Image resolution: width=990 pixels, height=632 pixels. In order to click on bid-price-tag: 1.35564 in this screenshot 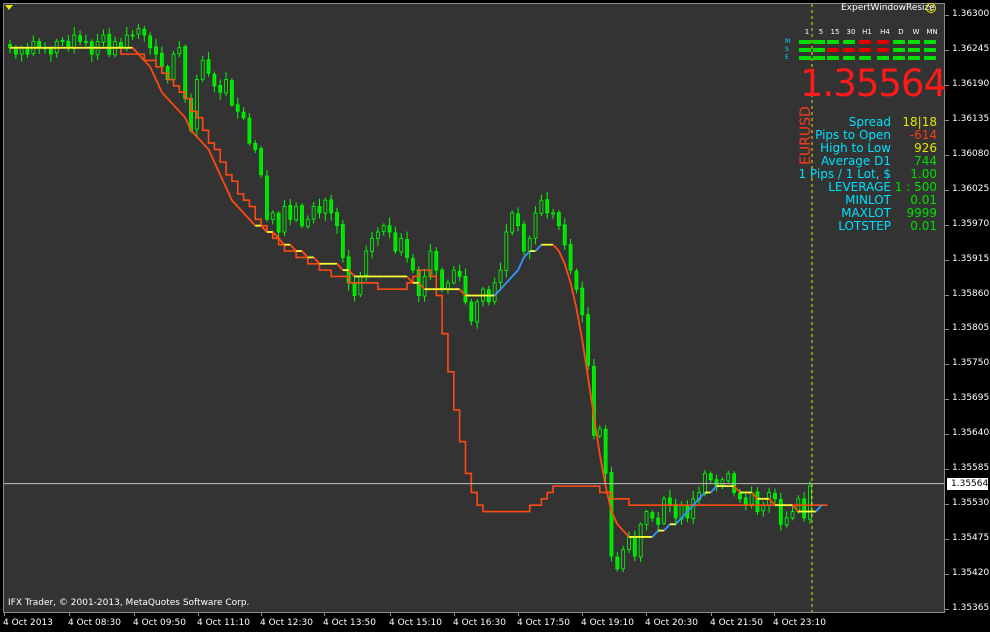, I will do `click(967, 484)`.